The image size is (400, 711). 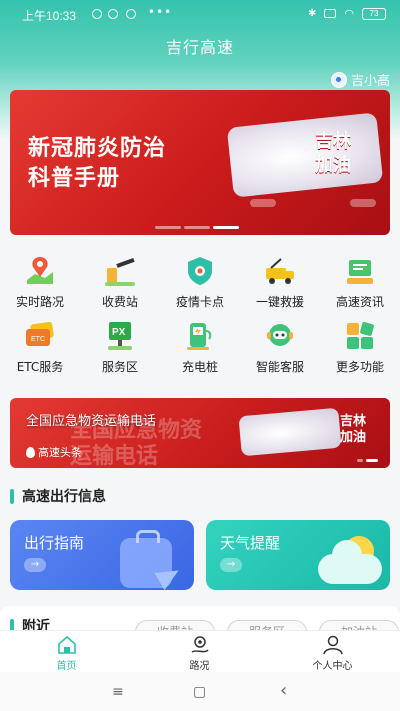 What do you see at coordinates (91, 421) in the screenshot?
I see `news-headline: 全国应急物资运输电话` at bounding box center [91, 421].